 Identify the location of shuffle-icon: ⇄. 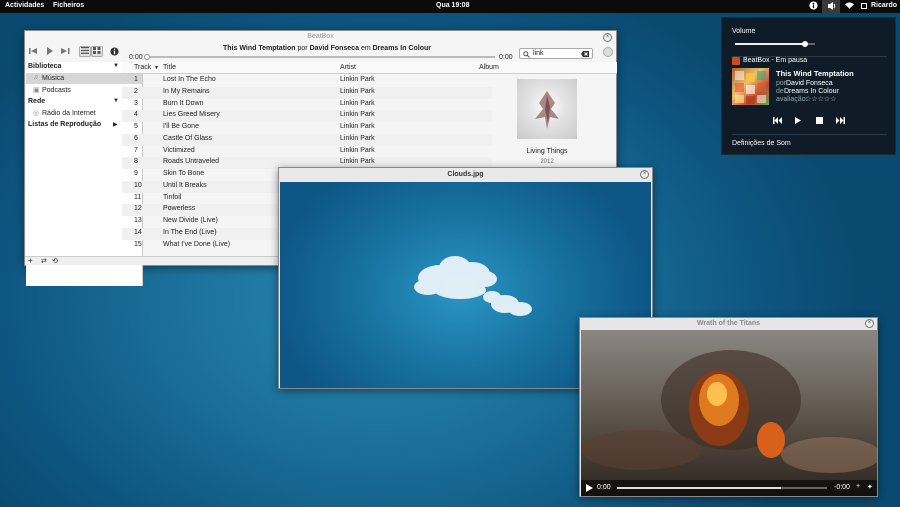
(44, 261).